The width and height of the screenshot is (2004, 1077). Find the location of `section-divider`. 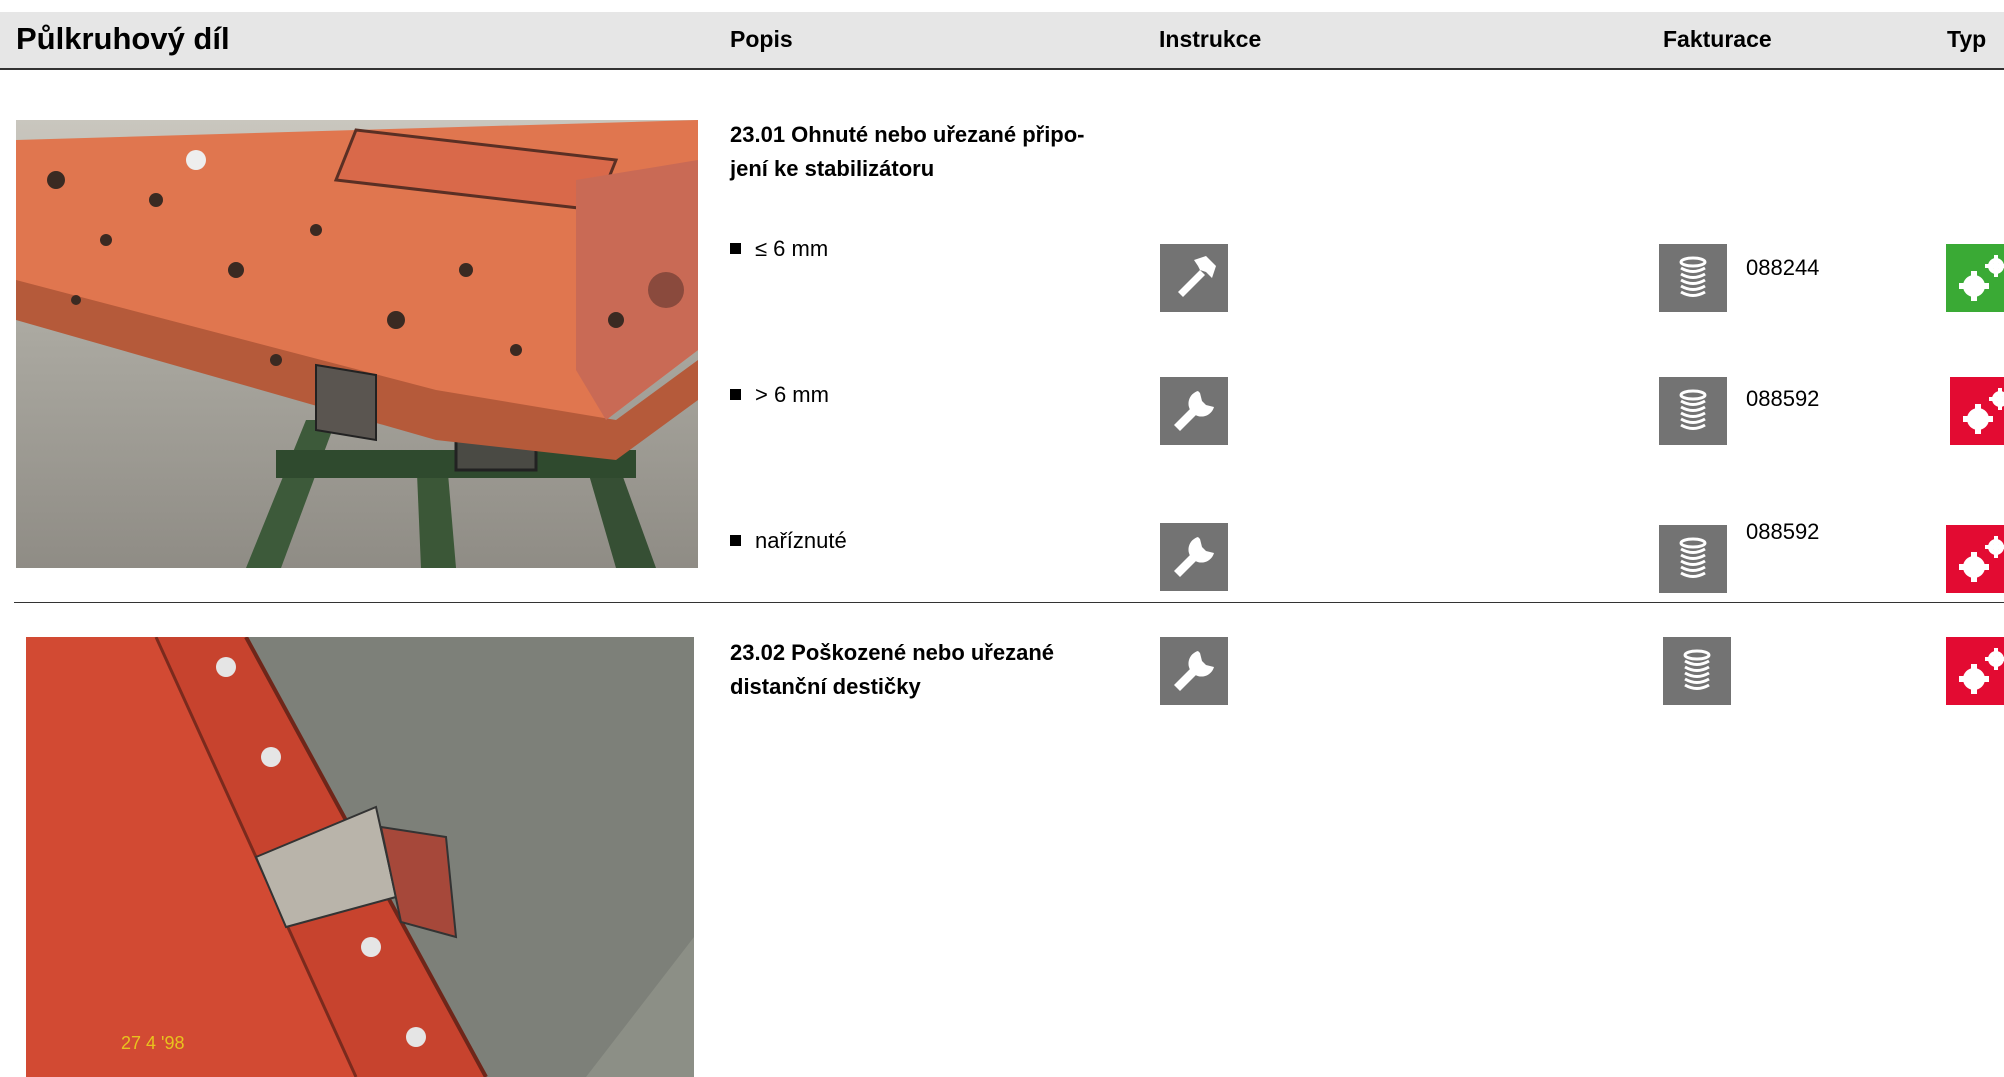

section-divider is located at coordinates (1009, 602).